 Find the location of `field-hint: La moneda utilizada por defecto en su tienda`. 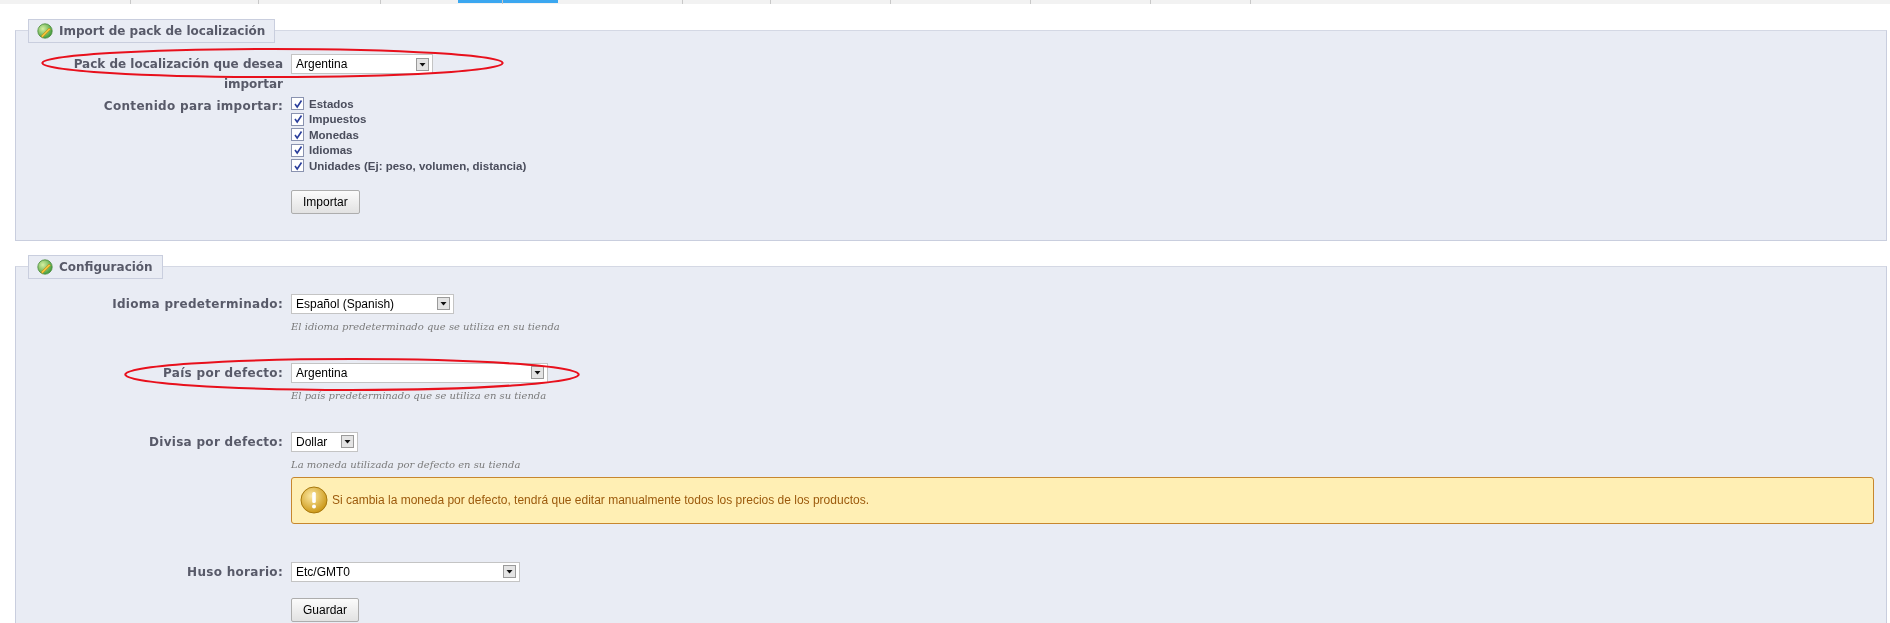

field-hint: La moneda utilizada por defecto en su tienda is located at coordinates (406, 464).